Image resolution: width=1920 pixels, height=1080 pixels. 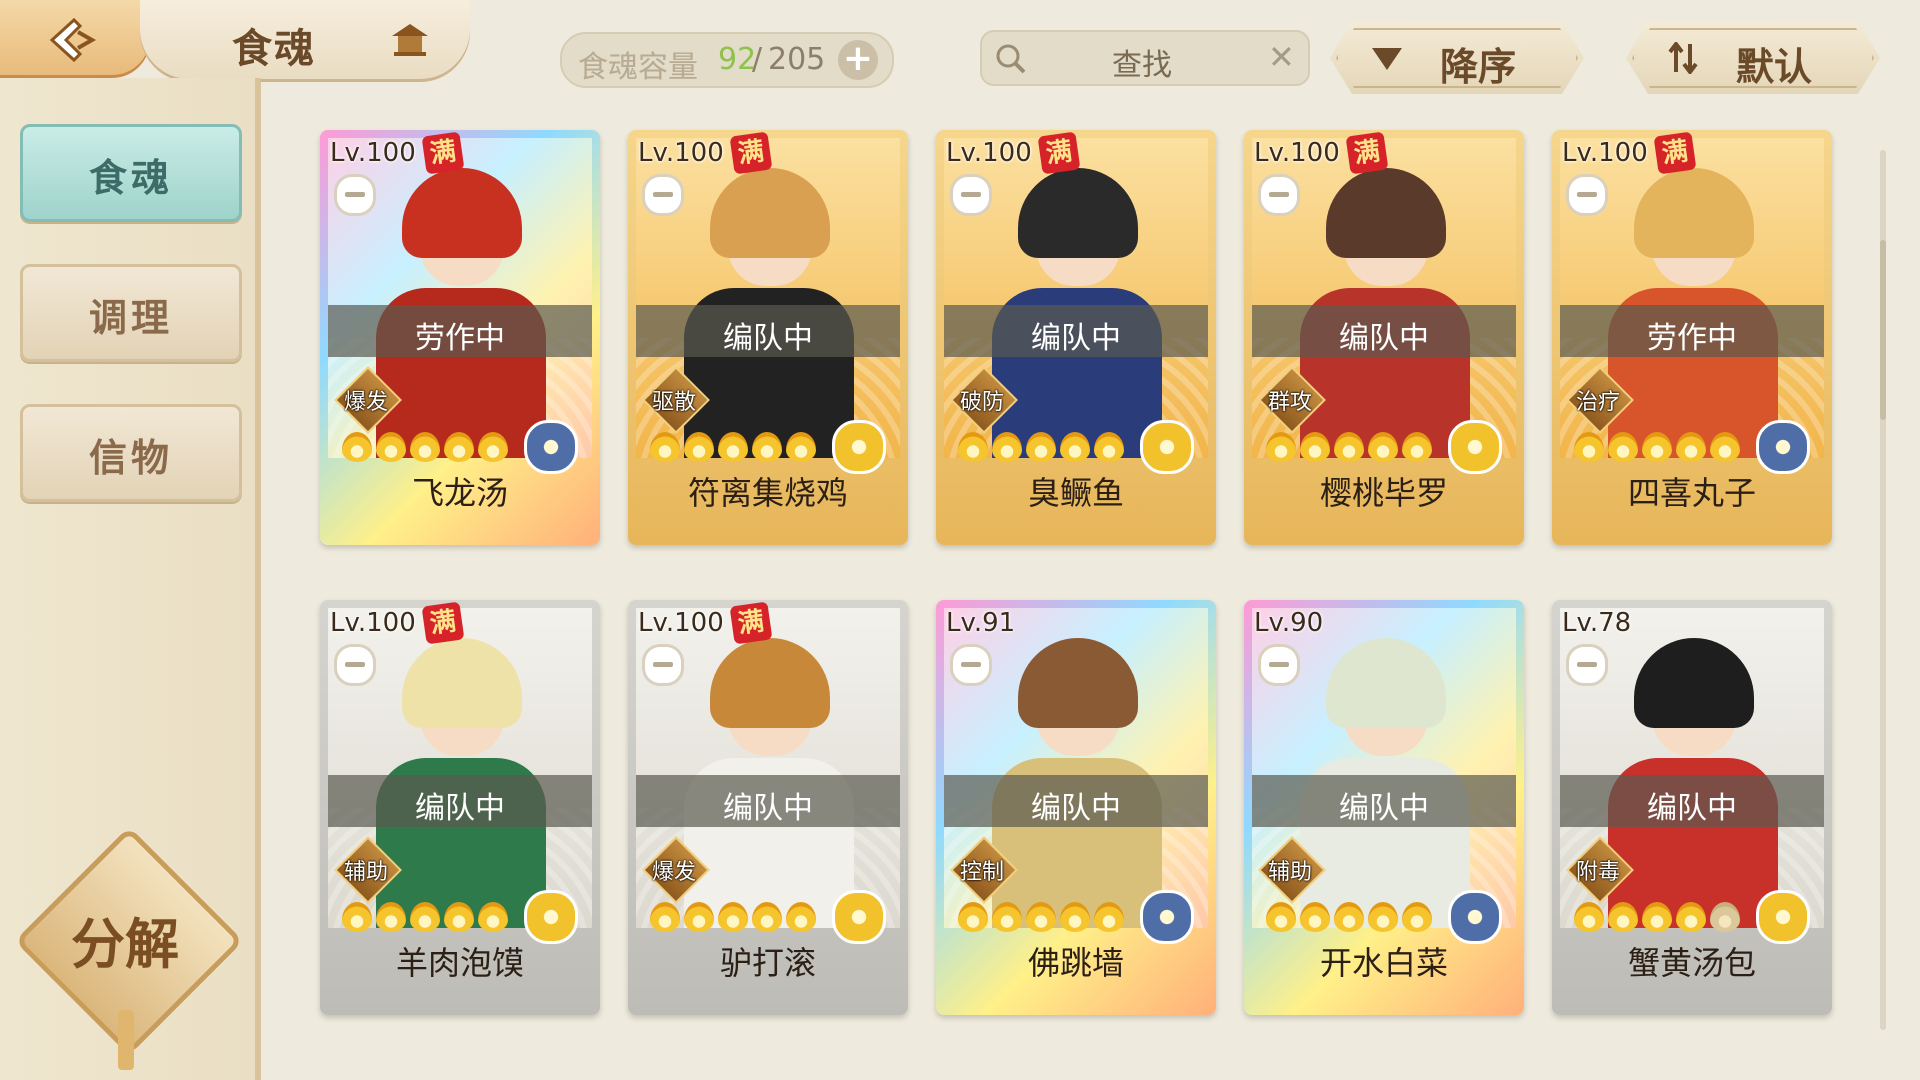 I want to click on capacity-current: 92, so click(x=737, y=59).